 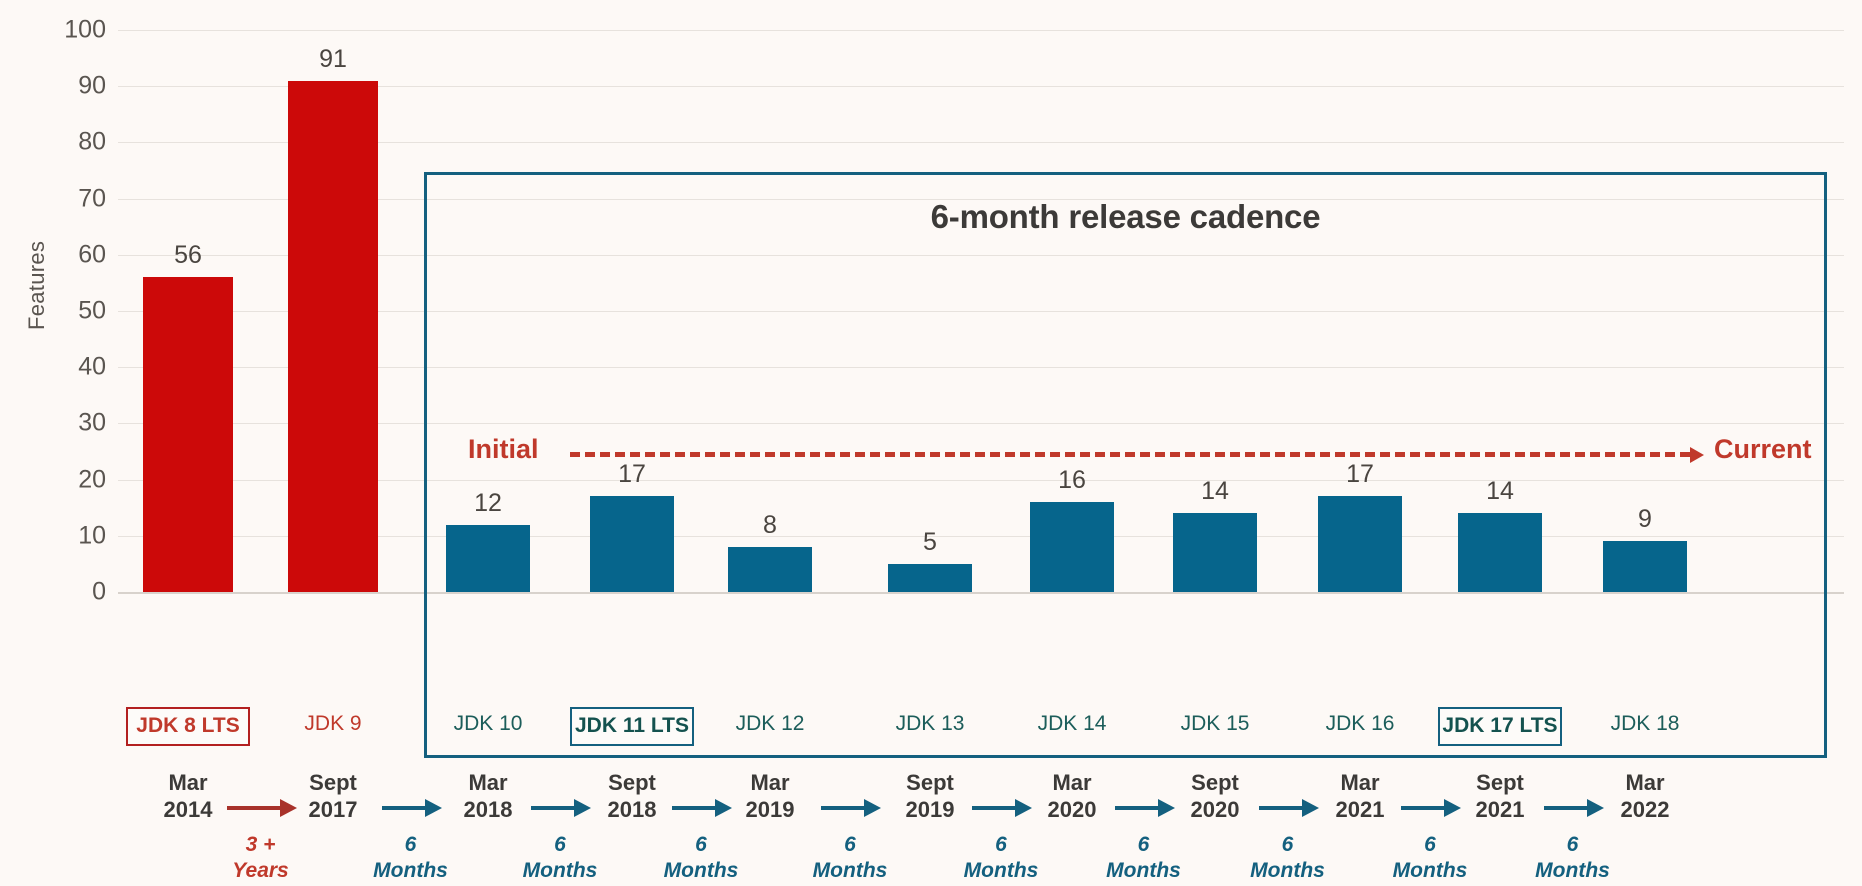 I want to click on bar-value-label: 12, so click(x=488, y=502).